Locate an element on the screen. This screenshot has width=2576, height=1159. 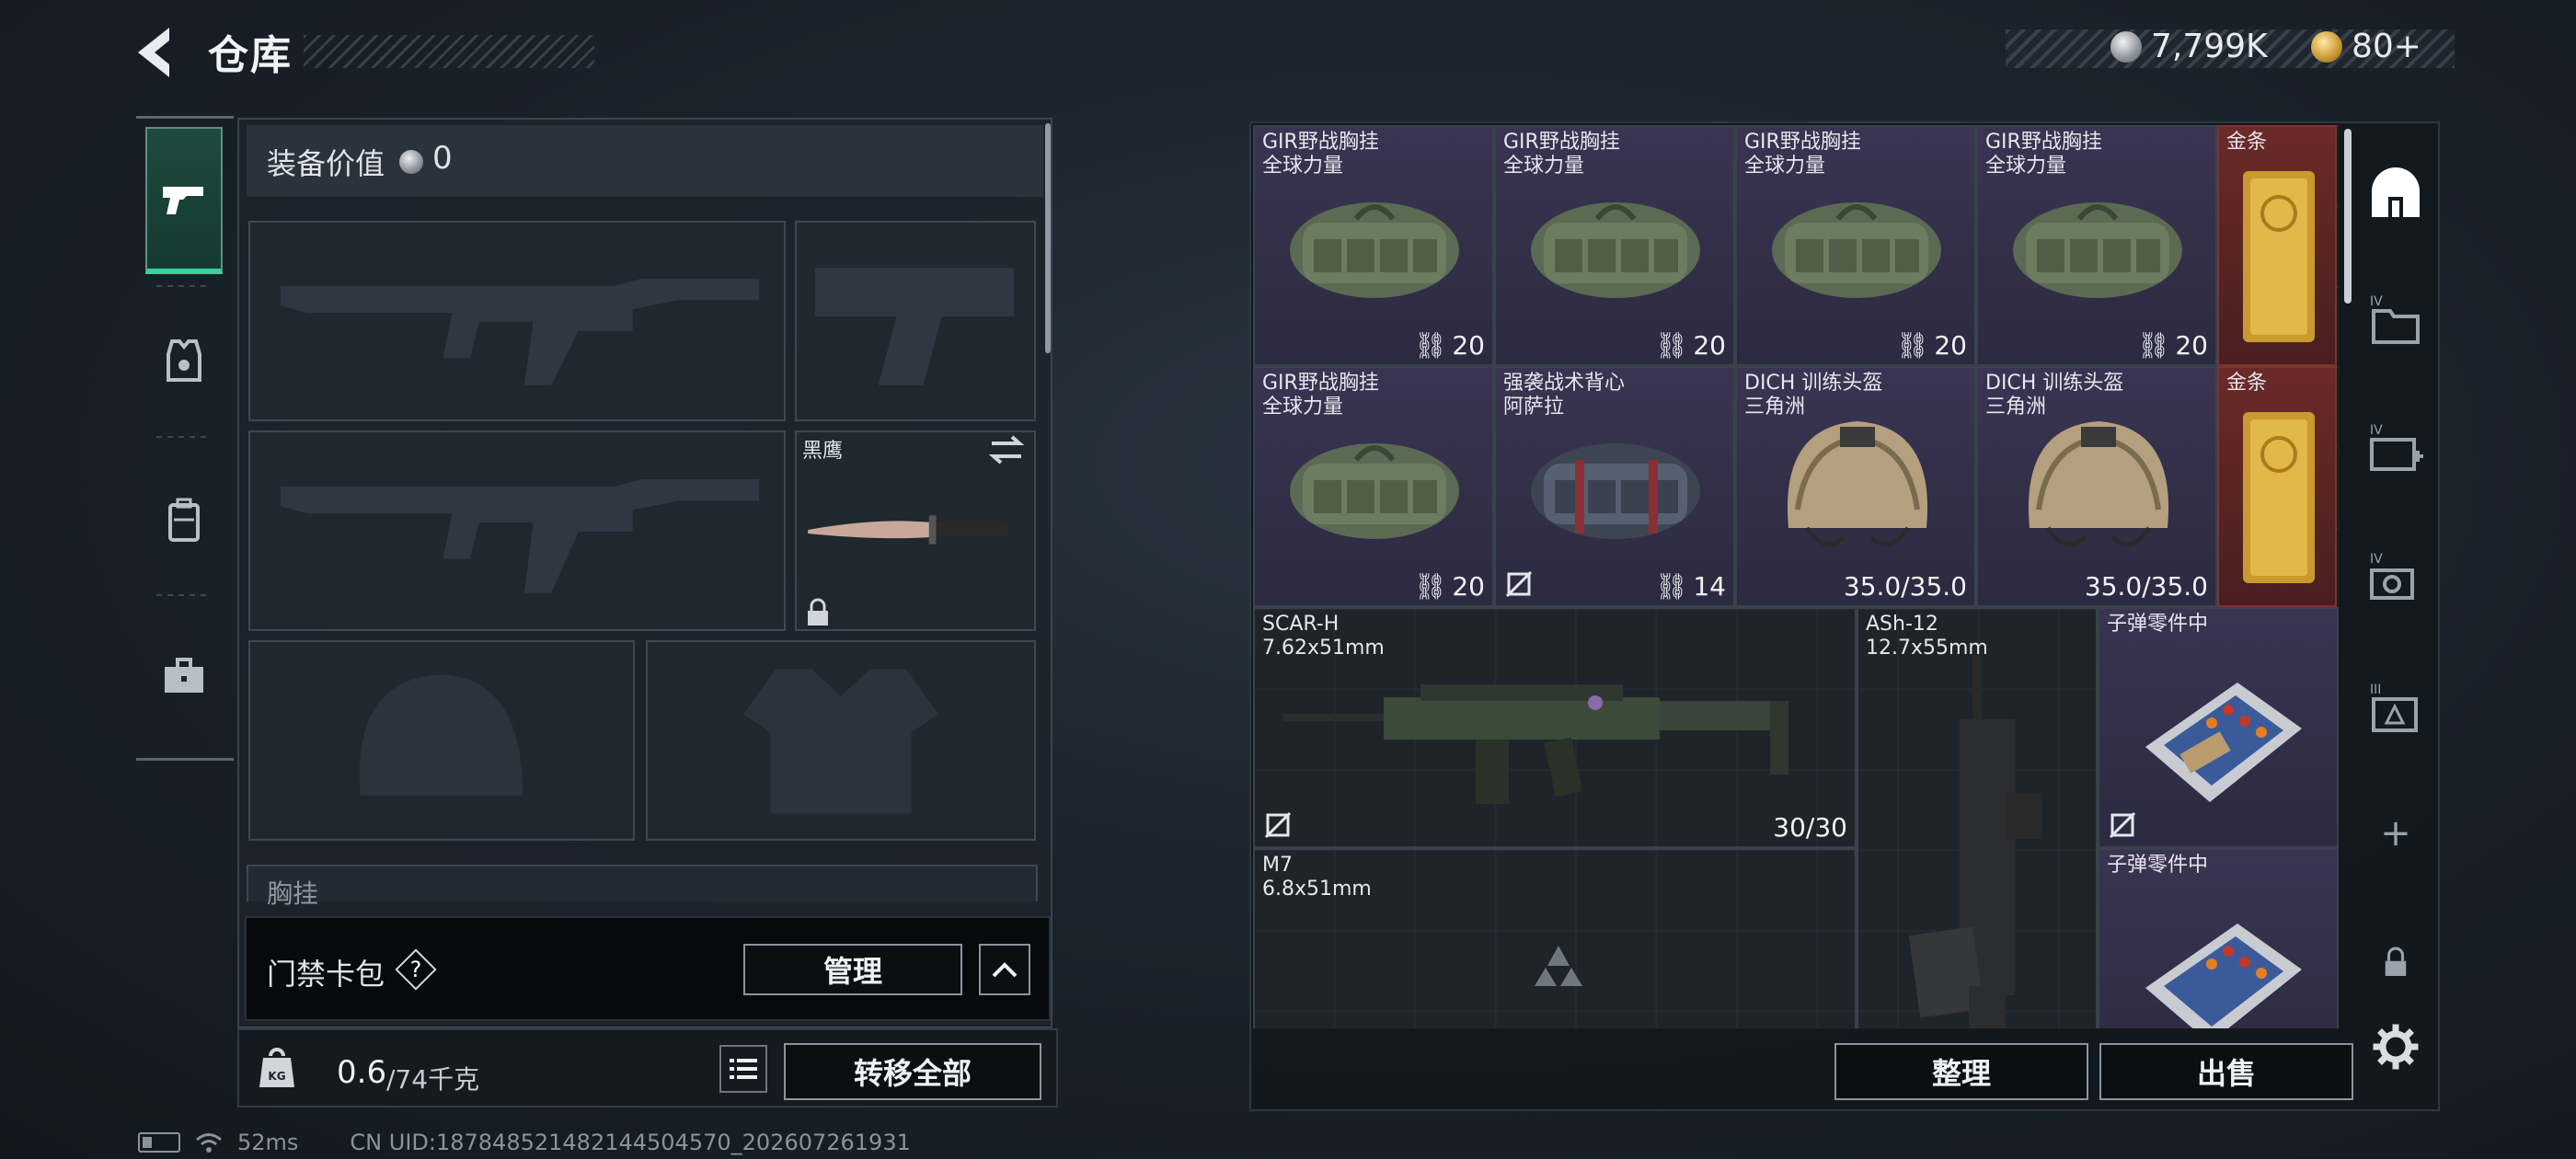
armor-silhouette-icon is located at coordinates (840, 741).